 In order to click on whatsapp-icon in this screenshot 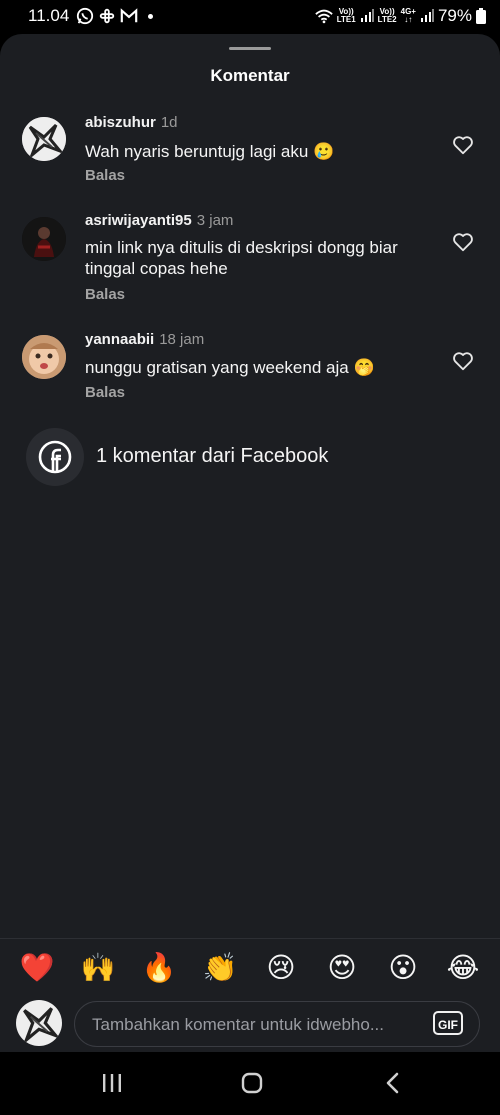, I will do `click(85, 16)`.